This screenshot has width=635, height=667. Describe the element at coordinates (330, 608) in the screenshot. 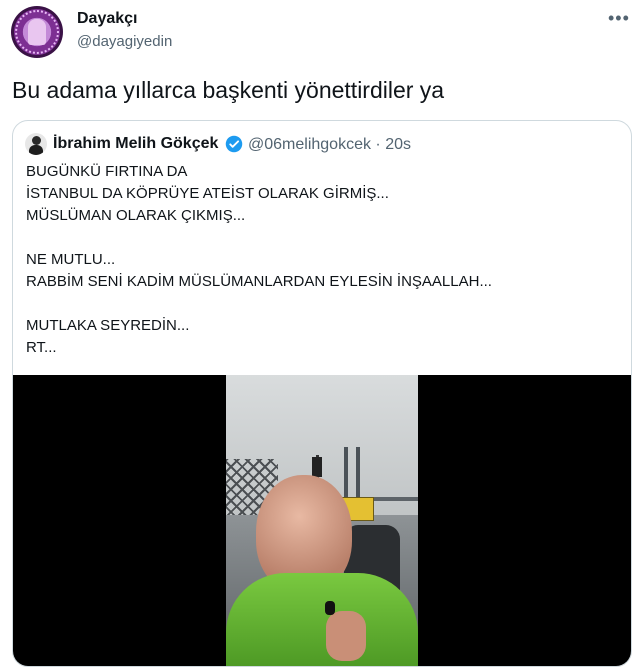

I see `lapel-mic` at that location.